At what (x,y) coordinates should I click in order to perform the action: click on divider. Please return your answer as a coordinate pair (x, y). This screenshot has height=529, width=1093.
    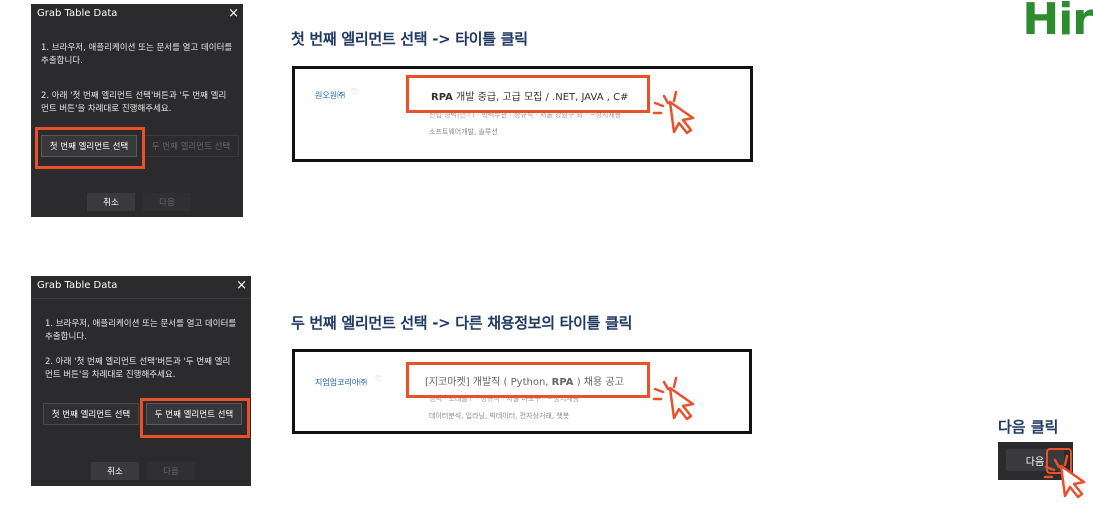
    Looking at the image, I should click on (141, 298).